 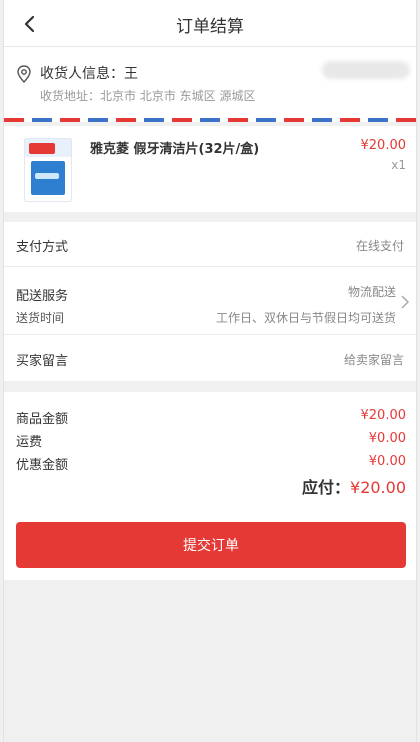 I want to click on total-payable: 应付：¥20.00, so click(x=354, y=486).